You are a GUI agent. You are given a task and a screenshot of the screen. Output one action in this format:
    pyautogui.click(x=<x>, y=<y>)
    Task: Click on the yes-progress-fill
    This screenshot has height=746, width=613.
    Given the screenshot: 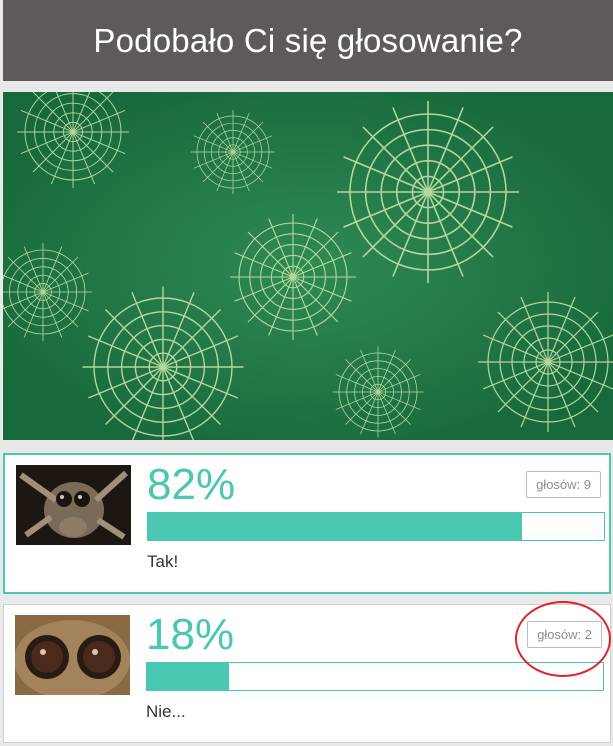 What is the action you would take?
    pyautogui.click(x=335, y=526)
    